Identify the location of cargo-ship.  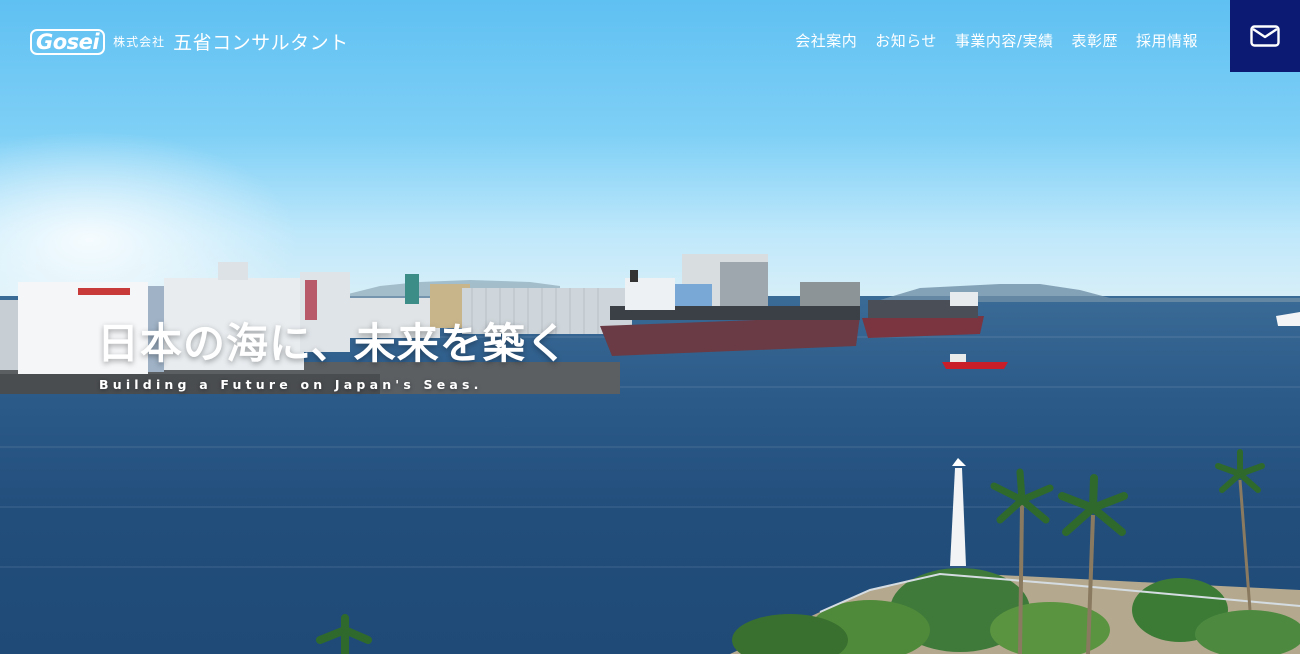
(730, 336).